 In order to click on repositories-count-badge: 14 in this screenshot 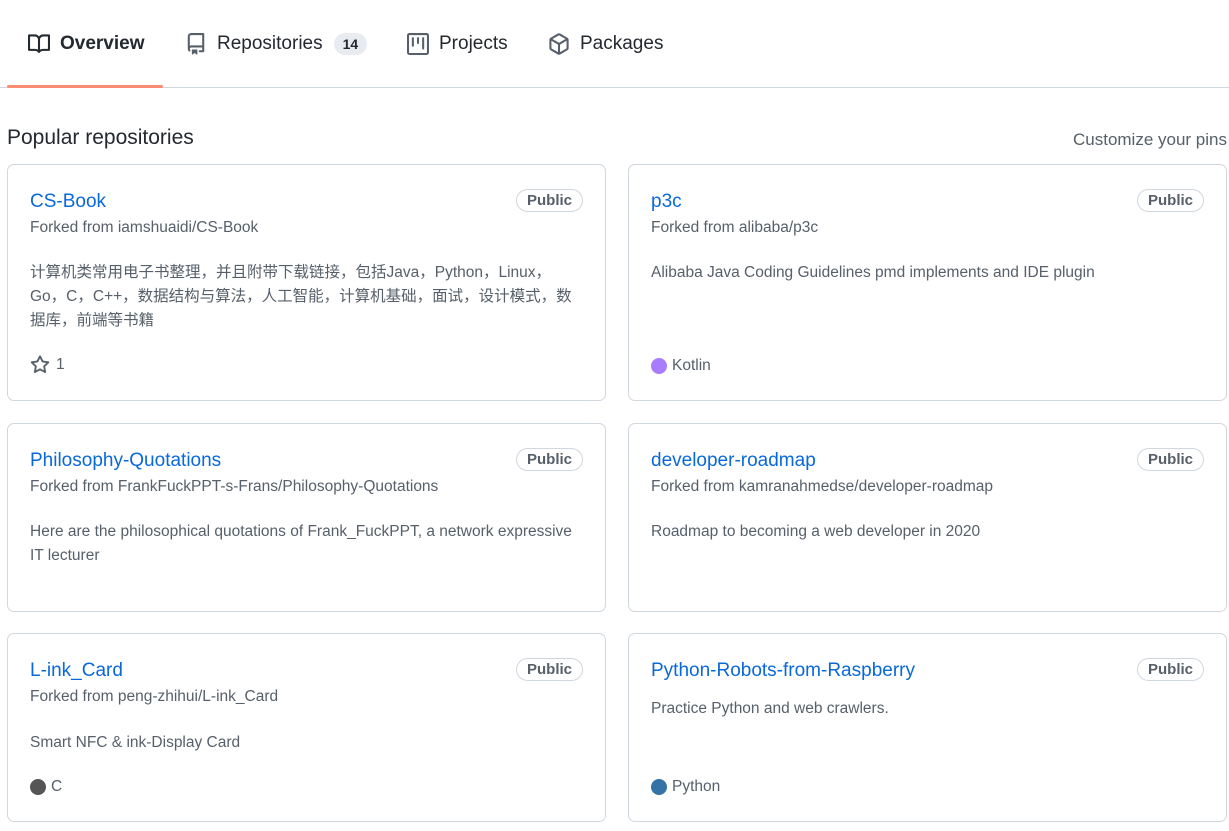, I will do `click(350, 44)`.